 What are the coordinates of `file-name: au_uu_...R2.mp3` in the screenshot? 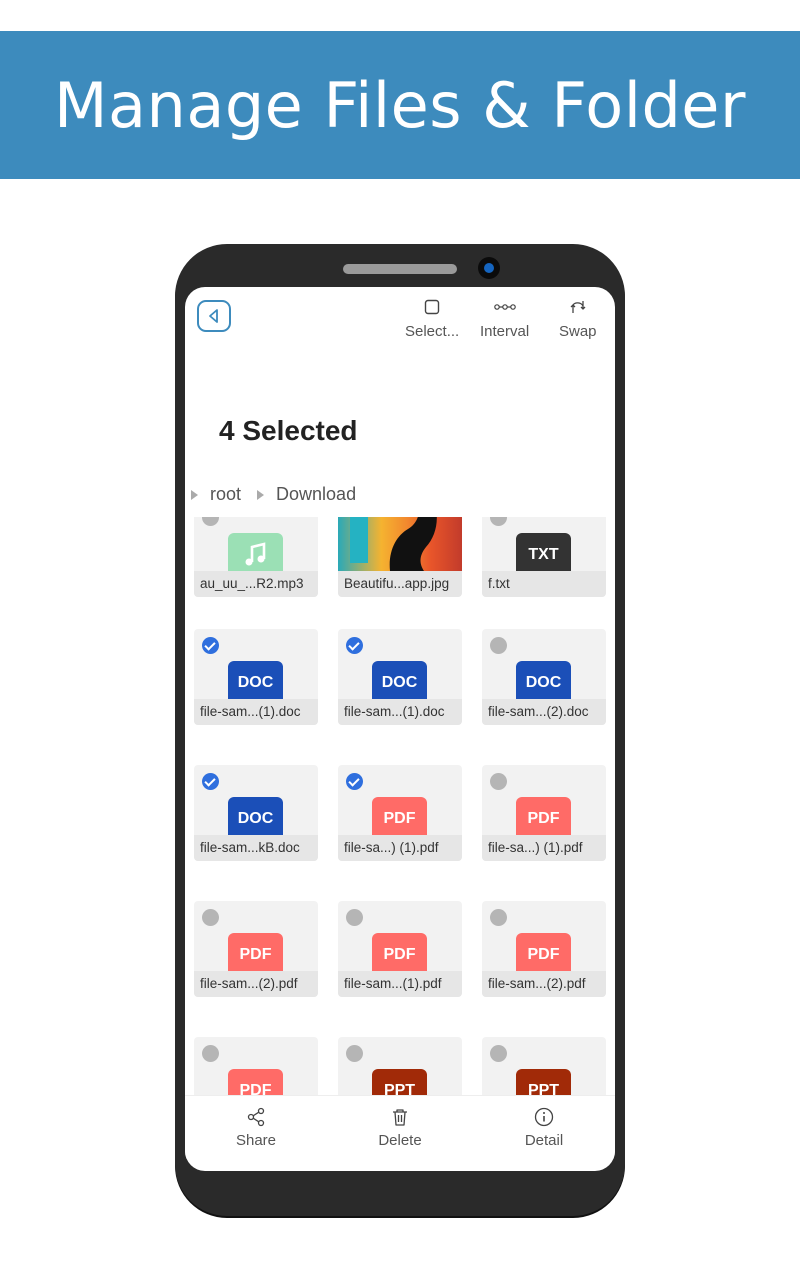 It's located at (256, 584).